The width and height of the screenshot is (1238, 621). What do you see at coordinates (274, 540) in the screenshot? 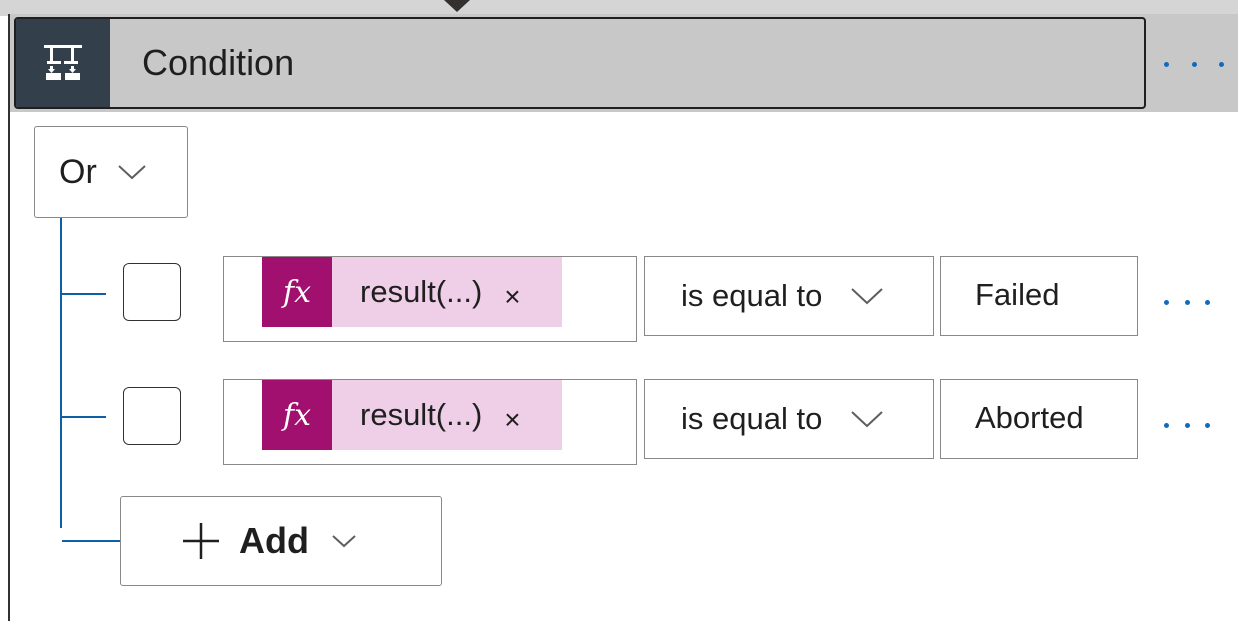
I see `add-button-label: Add` at bounding box center [274, 540].